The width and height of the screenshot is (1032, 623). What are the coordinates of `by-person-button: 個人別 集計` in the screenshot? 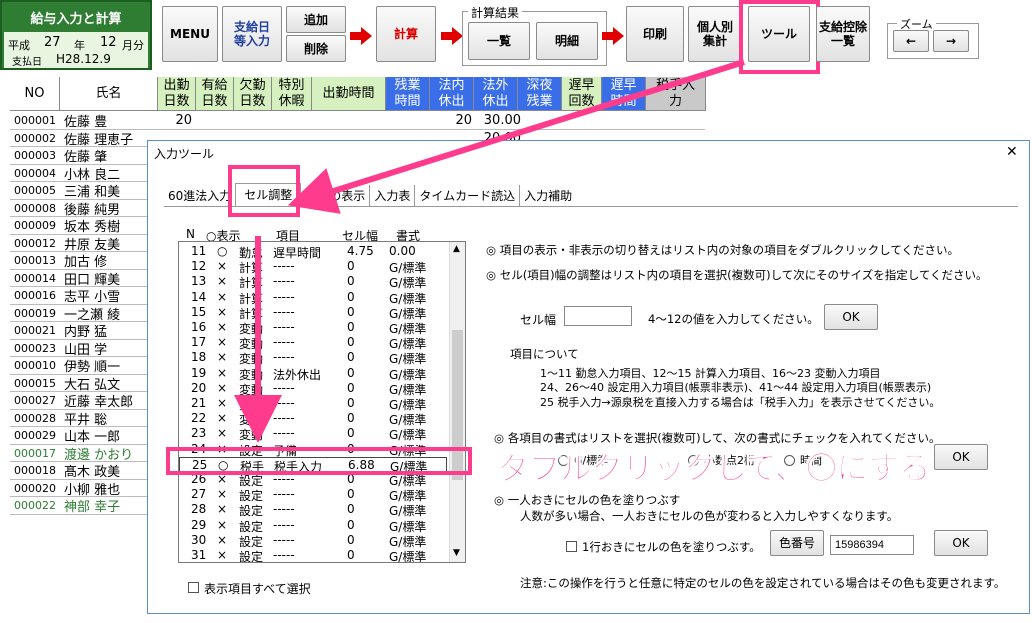 It's located at (715, 34).